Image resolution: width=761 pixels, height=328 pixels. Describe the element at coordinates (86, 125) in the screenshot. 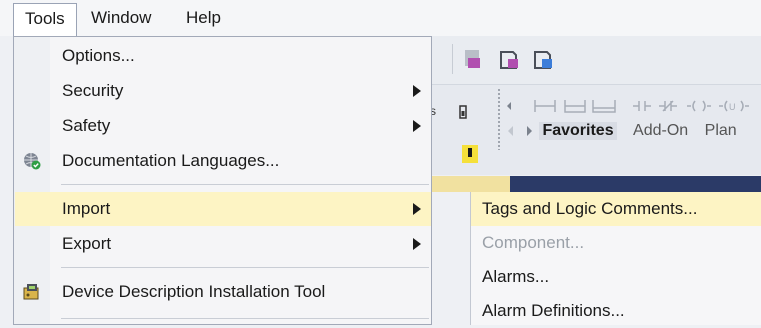

I see `menu-item-label: Safety` at that location.